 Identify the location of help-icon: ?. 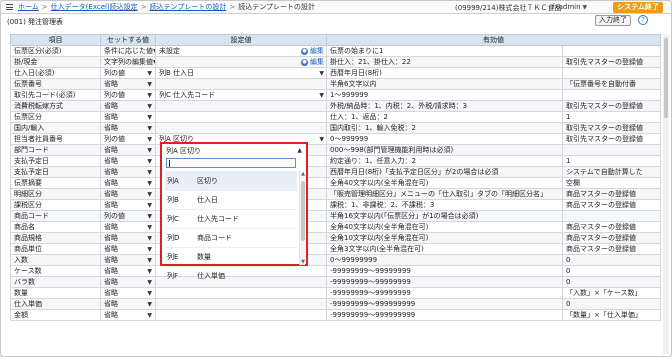
(643, 20).